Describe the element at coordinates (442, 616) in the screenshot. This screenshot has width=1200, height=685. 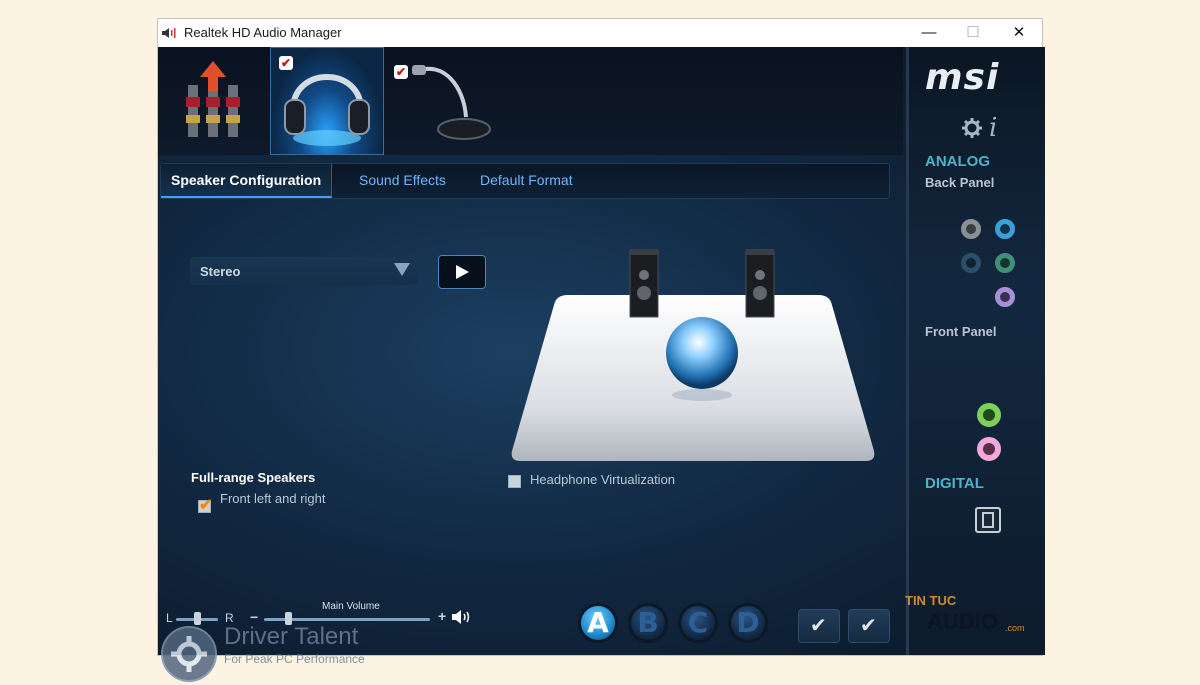
I see `volume-plus: +` at that location.